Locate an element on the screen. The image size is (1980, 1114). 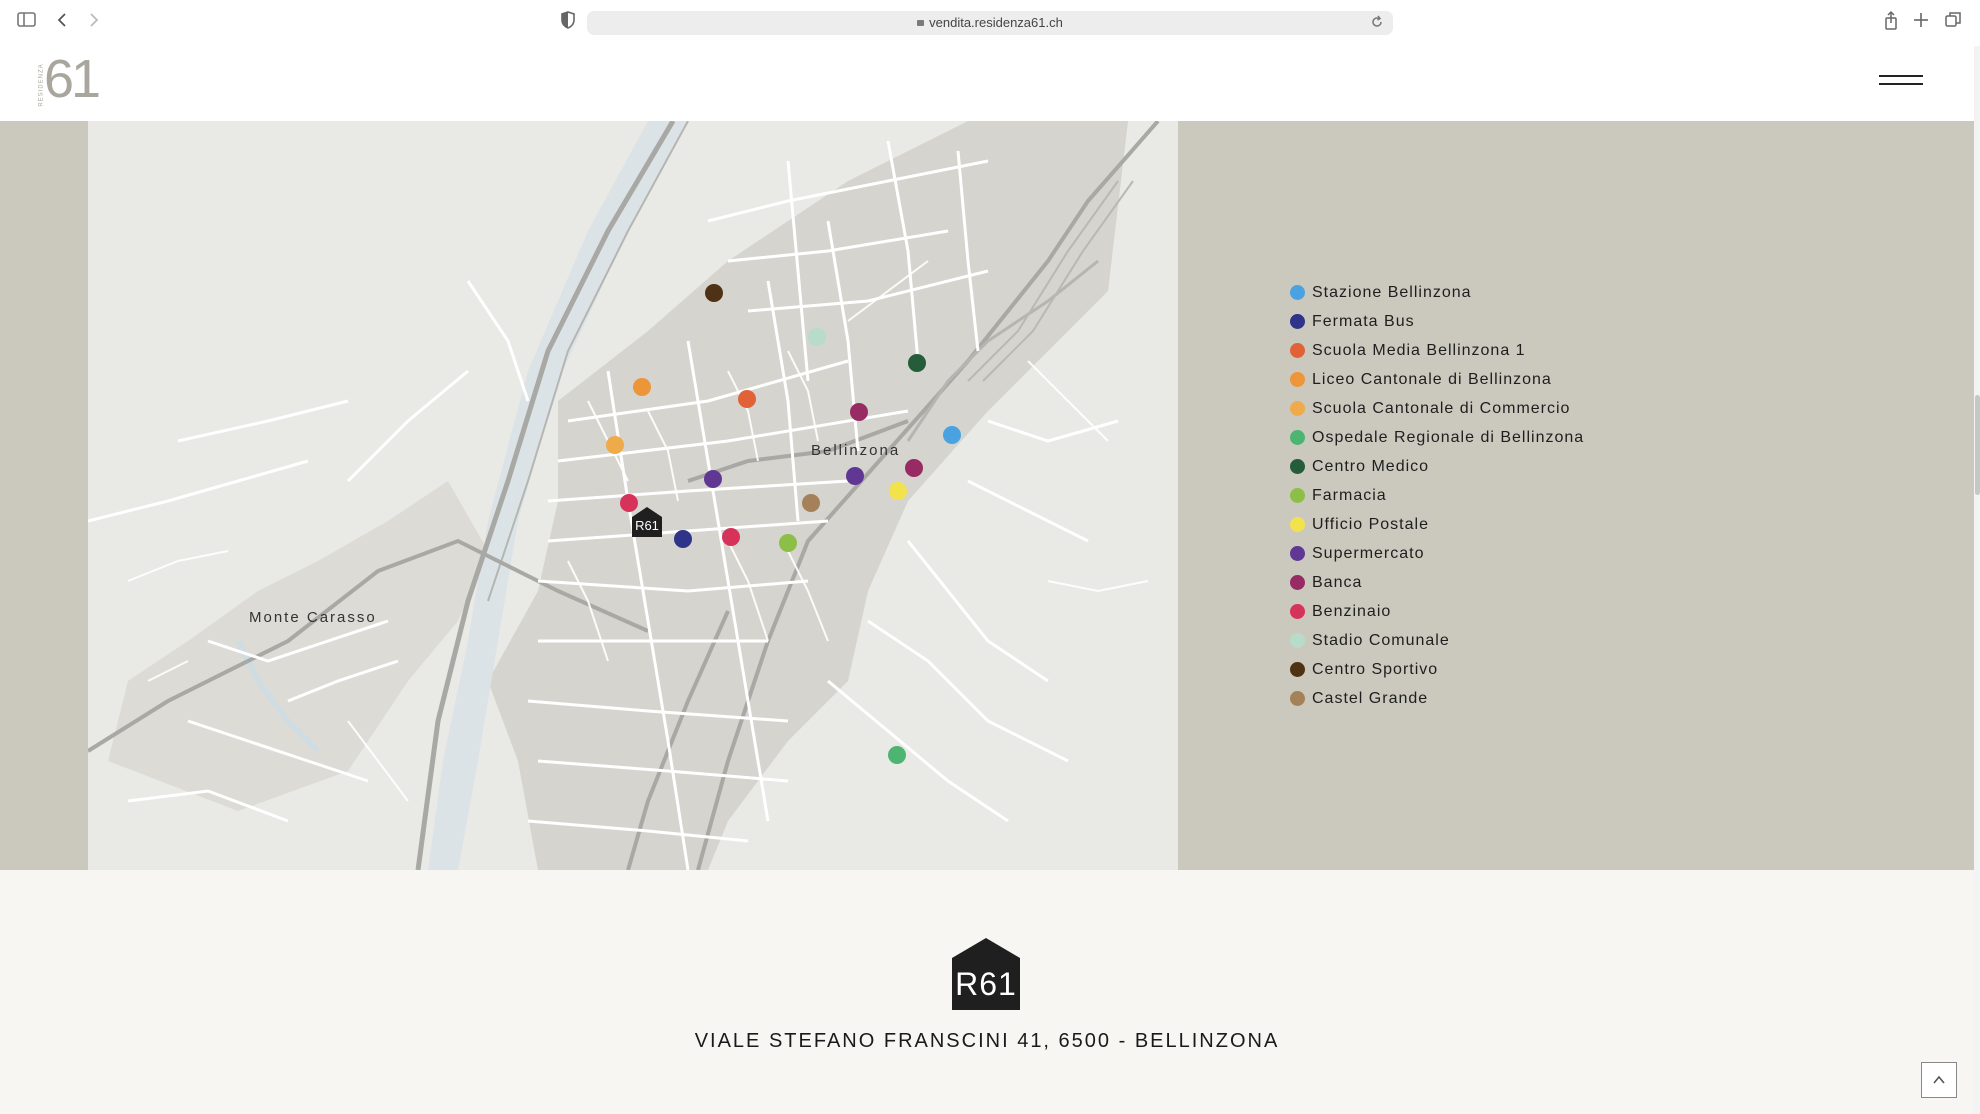
legend-label: Ufficio Postale is located at coordinates (1370, 524).